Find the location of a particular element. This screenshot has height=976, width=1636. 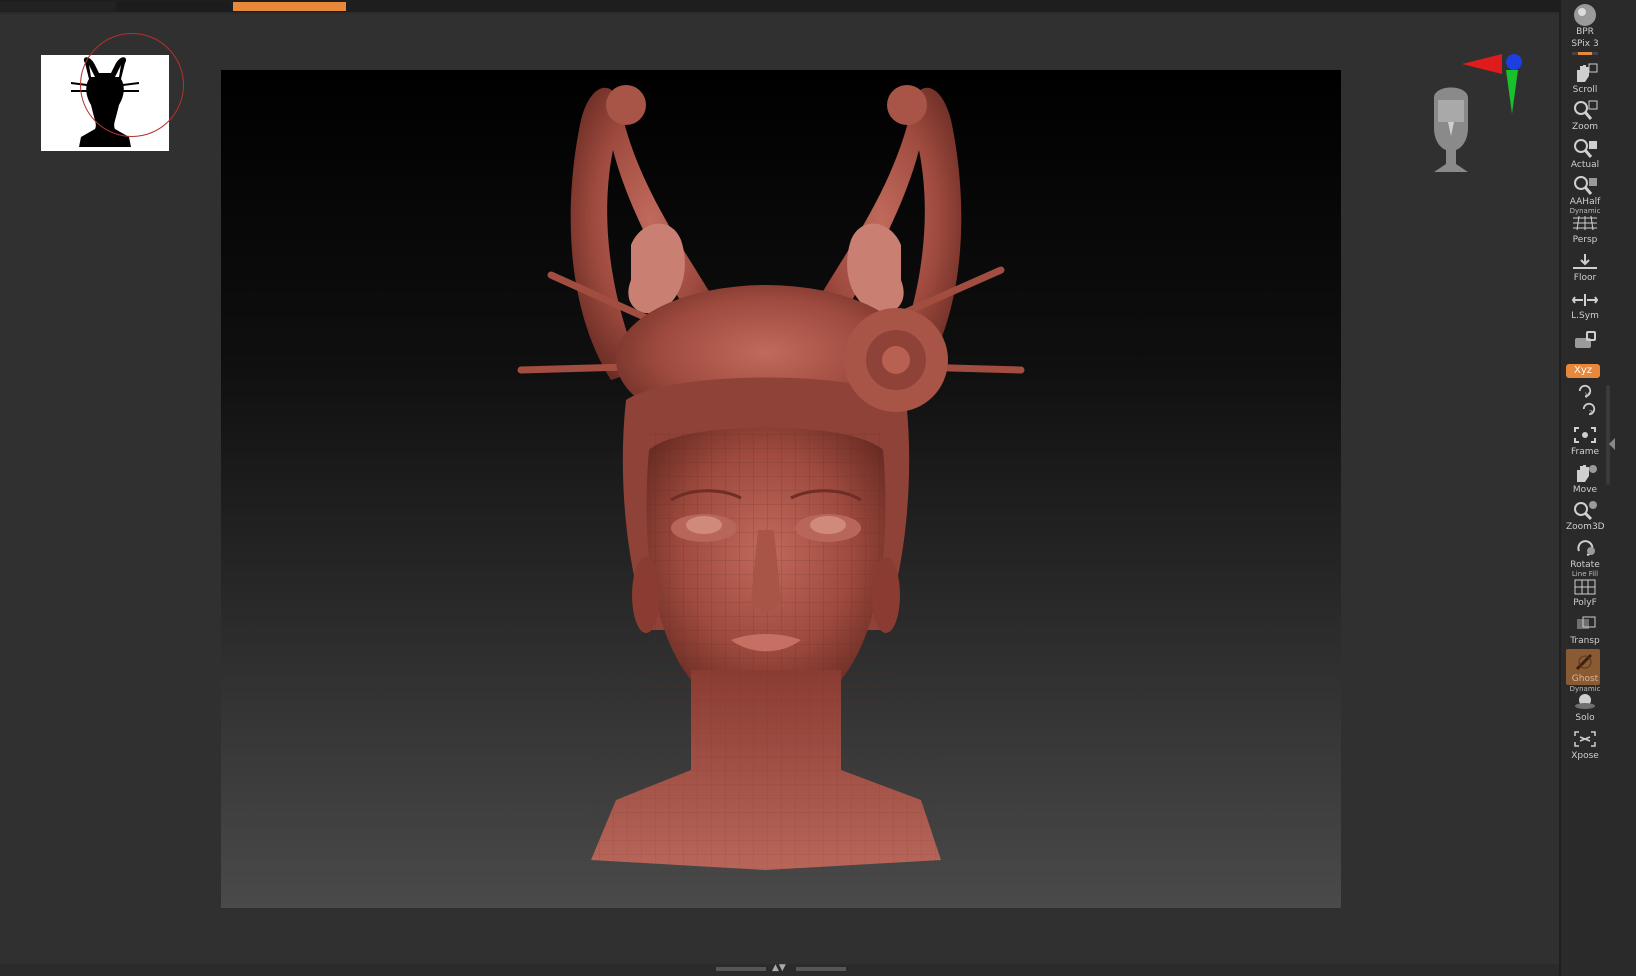

rotate-icon is located at coordinates (1586, 548).